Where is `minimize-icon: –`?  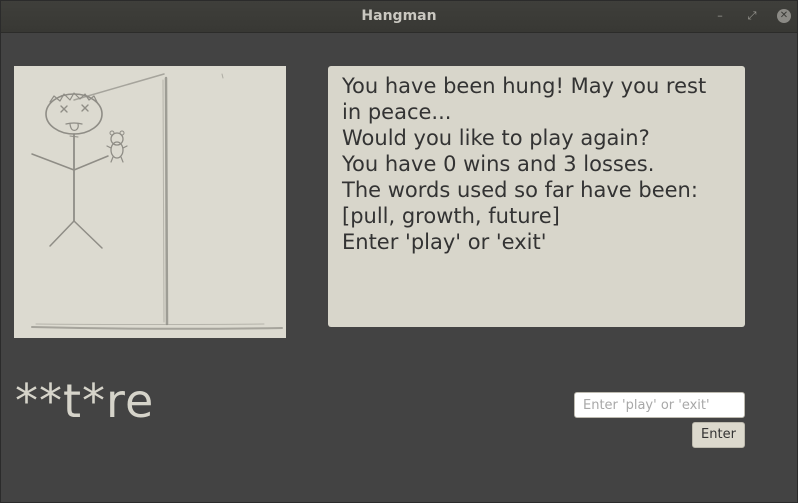 minimize-icon: – is located at coordinates (720, 16).